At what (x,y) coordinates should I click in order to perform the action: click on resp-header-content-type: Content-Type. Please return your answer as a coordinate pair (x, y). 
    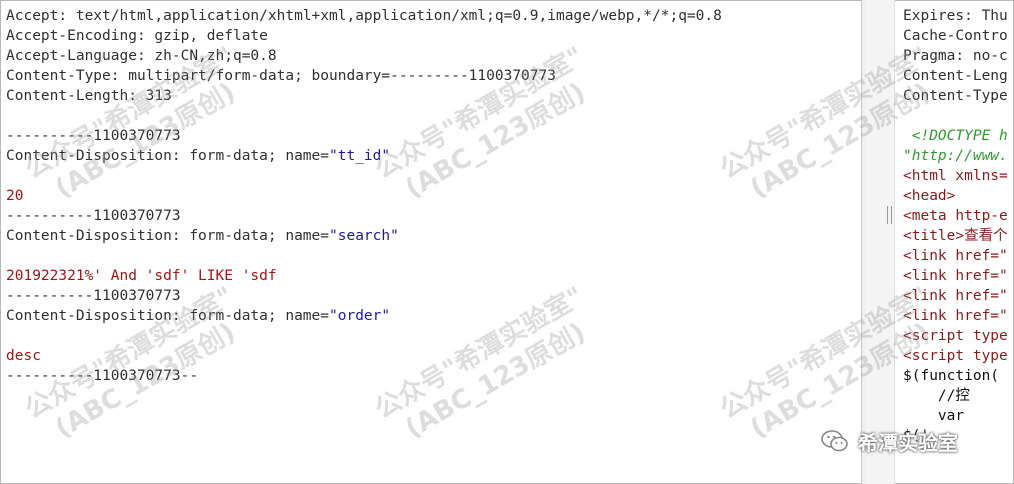
    Looking at the image, I should click on (955, 96).